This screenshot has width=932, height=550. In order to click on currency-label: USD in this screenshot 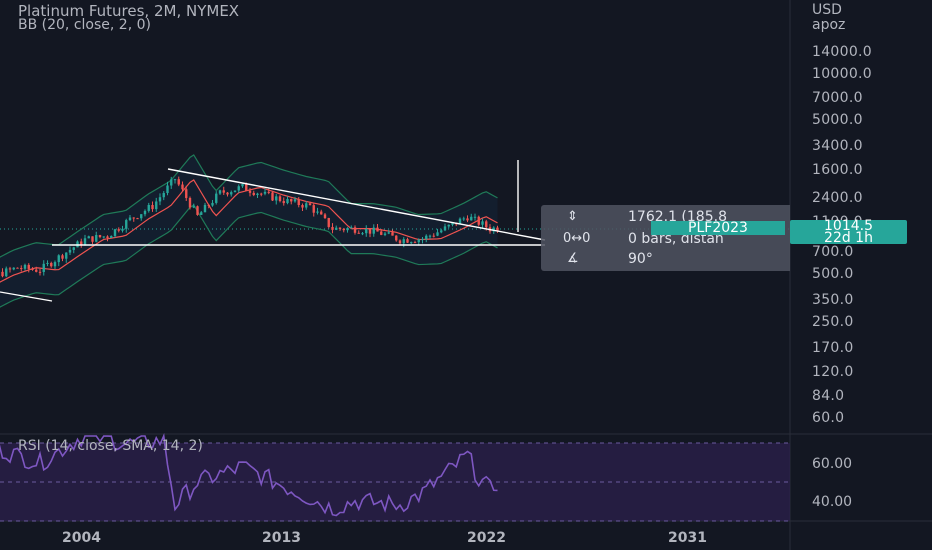, I will do `click(827, 10)`.